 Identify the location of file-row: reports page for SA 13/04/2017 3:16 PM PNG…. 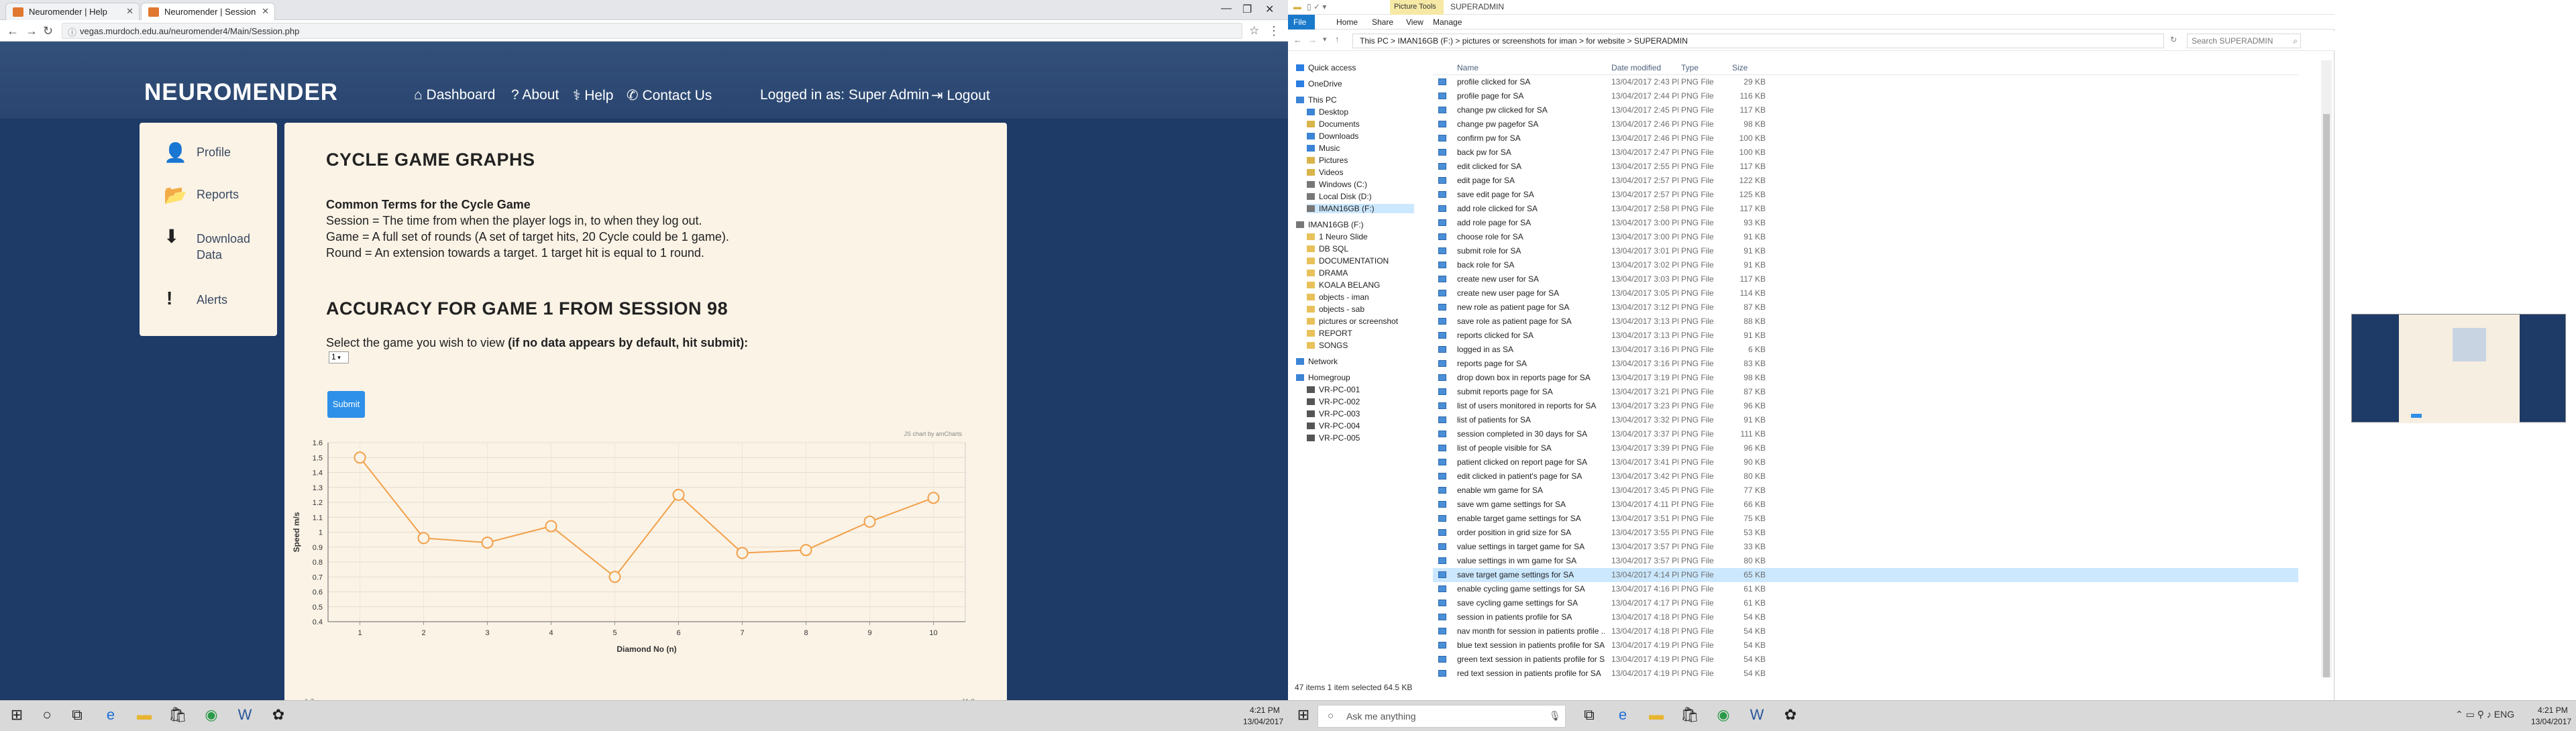
(1865, 364).